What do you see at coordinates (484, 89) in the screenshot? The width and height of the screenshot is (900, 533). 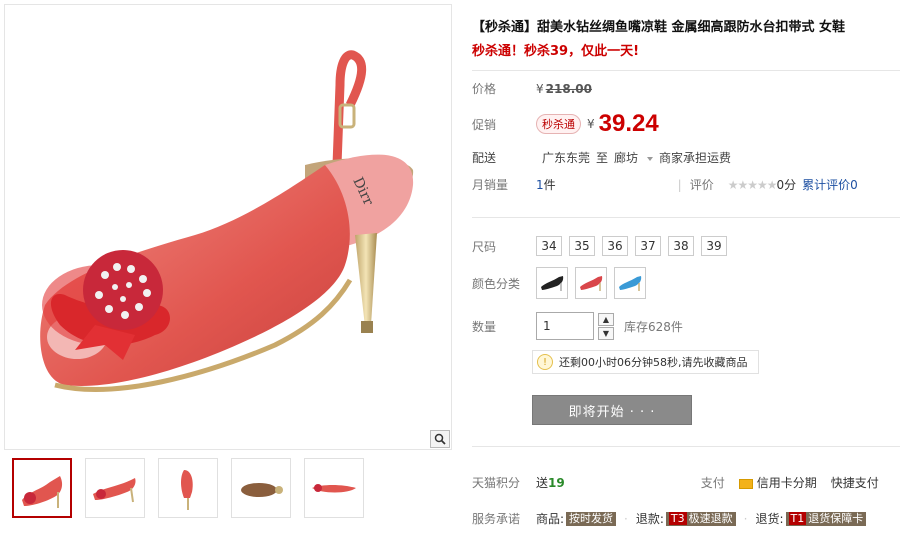 I see `price-label: 价格` at bounding box center [484, 89].